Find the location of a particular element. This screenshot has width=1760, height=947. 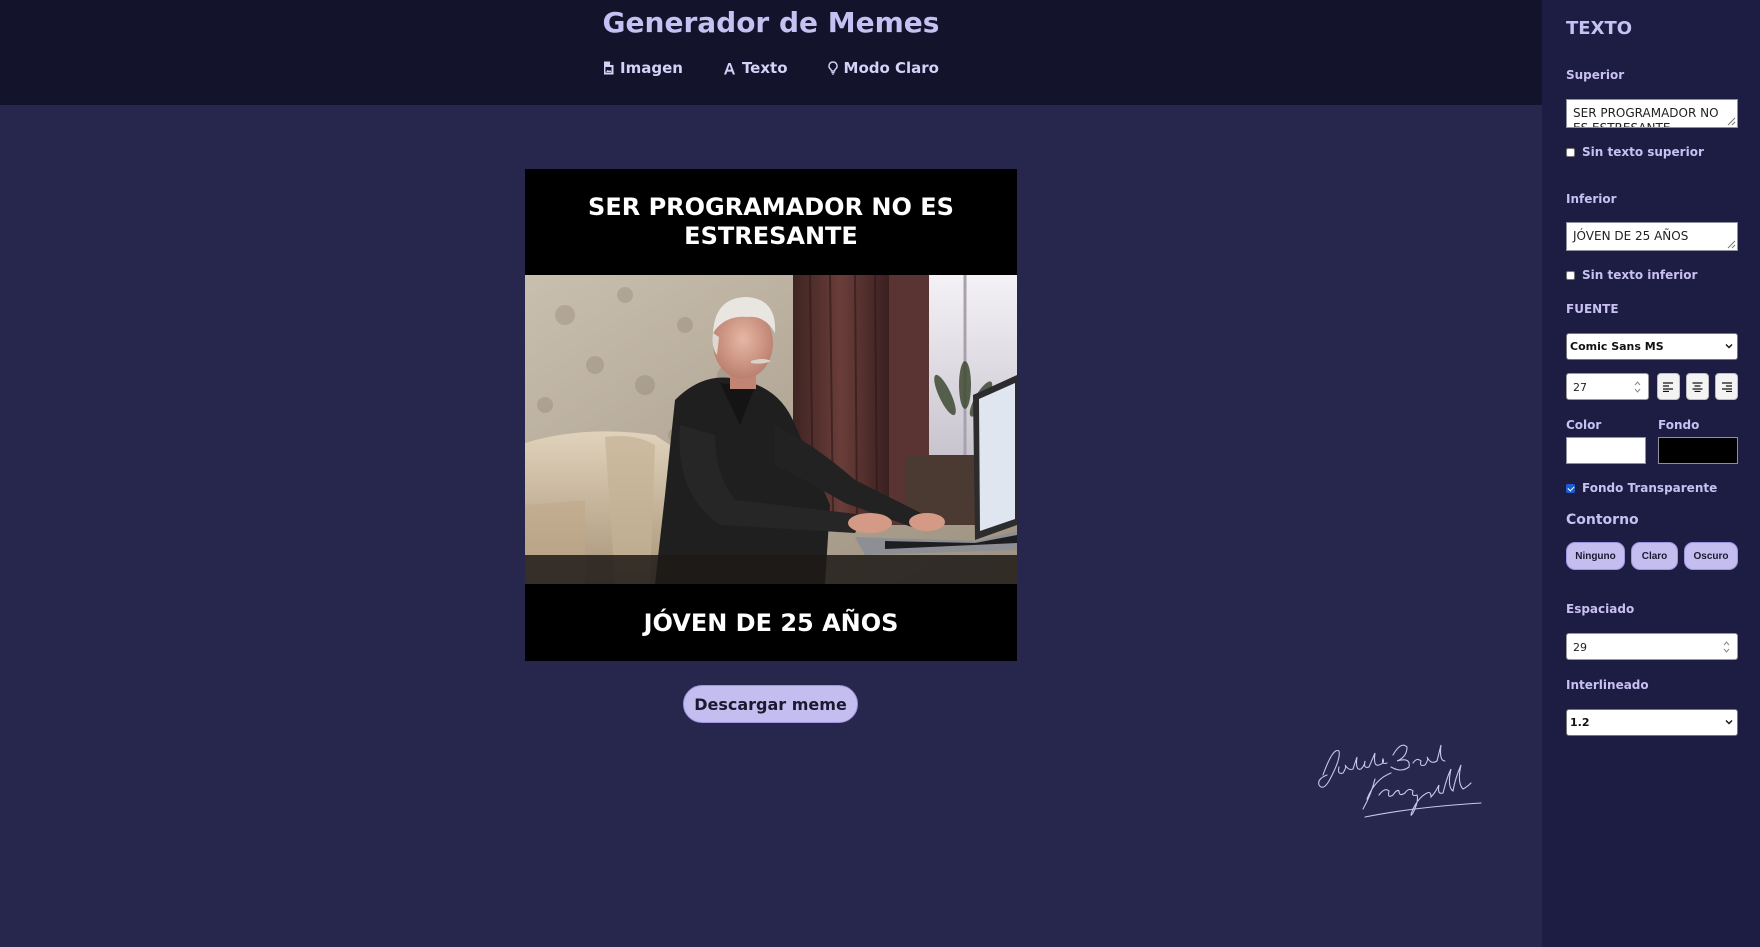

bottom-text-input: JÓVEN DE 25 AÑOS is located at coordinates (1652, 236).